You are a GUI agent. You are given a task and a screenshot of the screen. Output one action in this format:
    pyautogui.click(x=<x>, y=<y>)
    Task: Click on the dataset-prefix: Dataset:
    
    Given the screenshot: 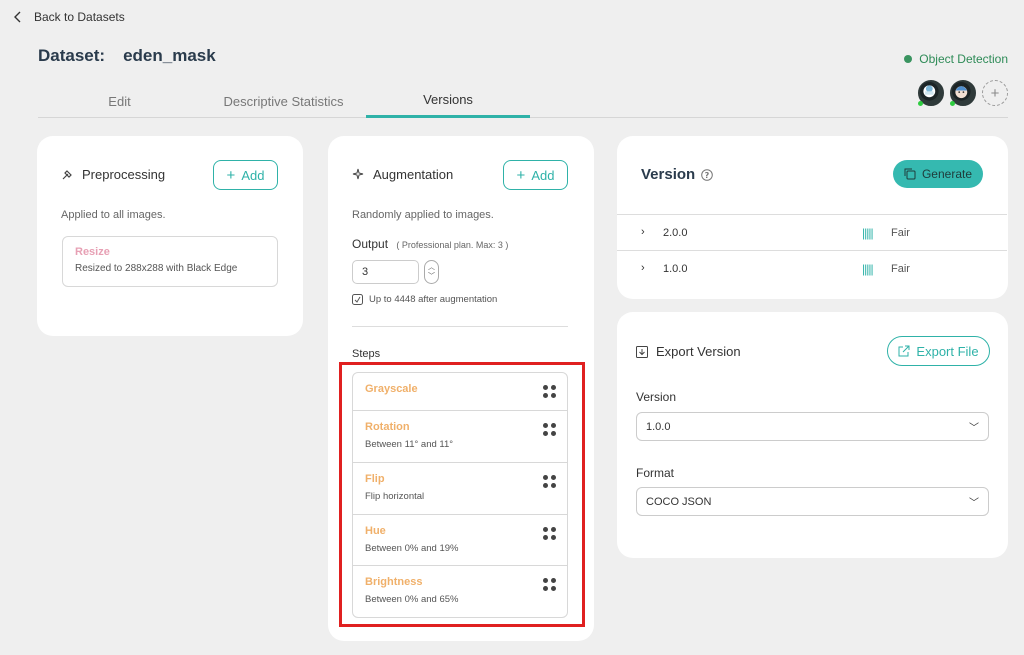 What is the action you would take?
    pyautogui.click(x=72, y=55)
    